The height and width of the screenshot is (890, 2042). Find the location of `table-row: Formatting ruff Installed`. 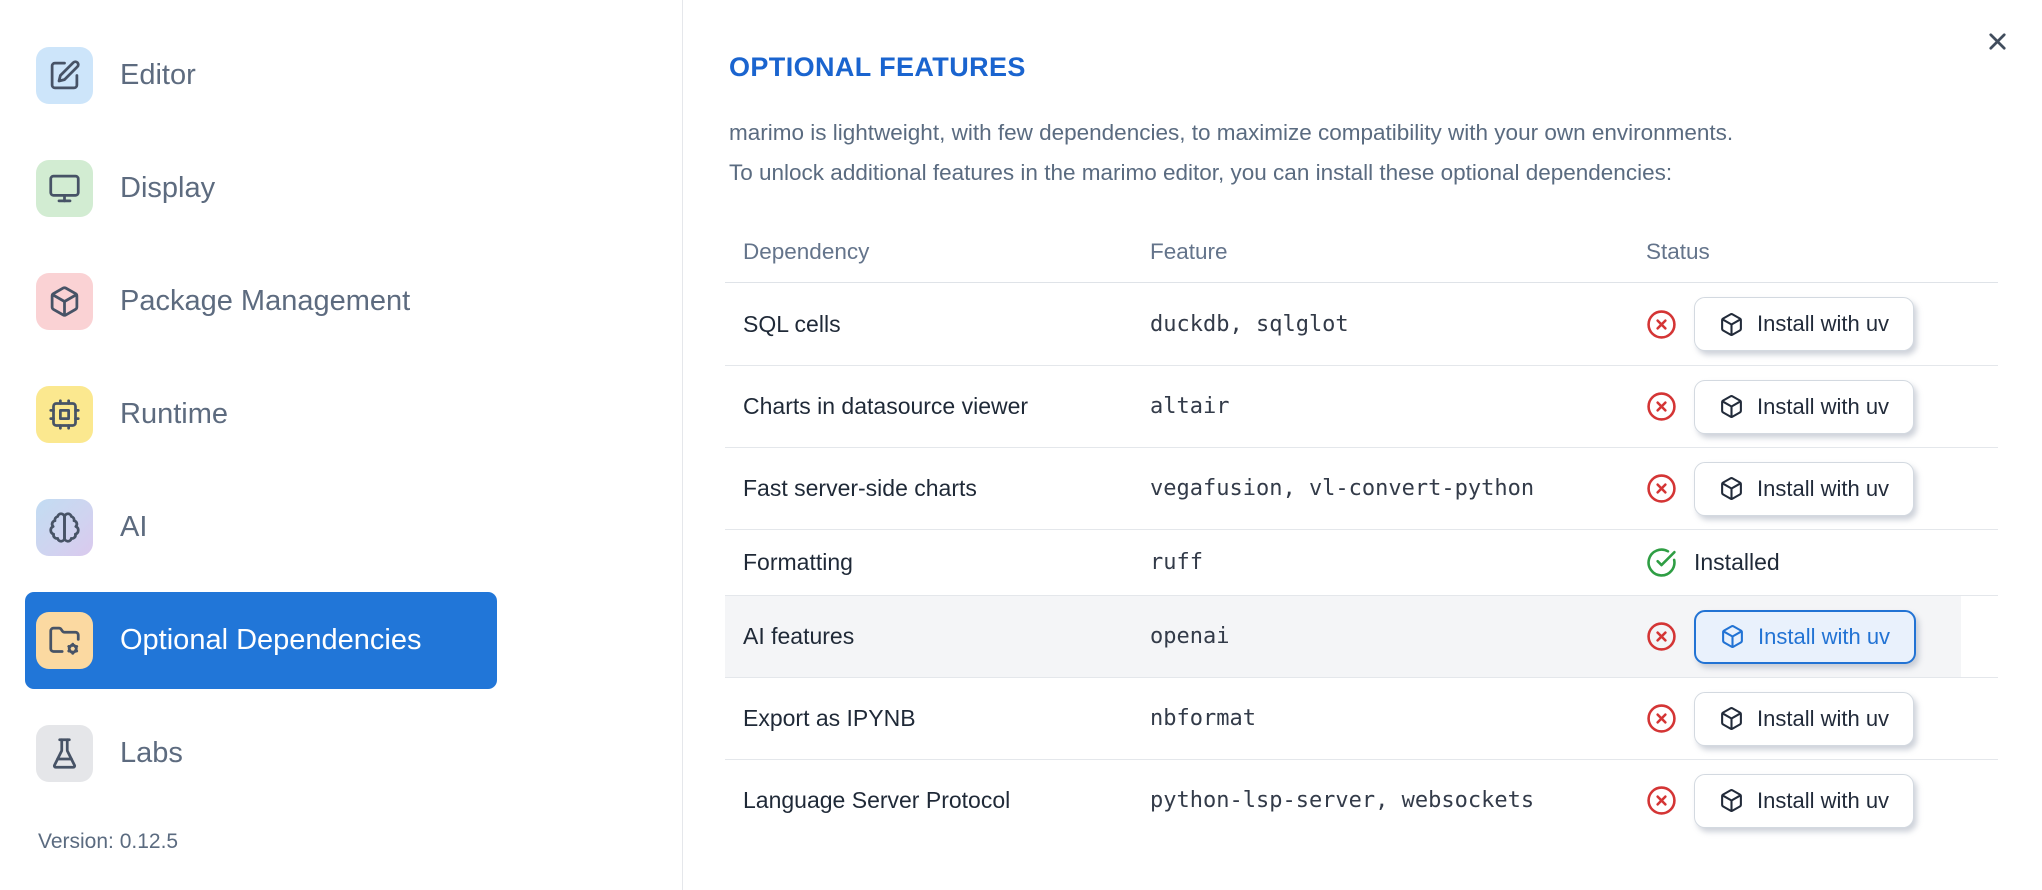

table-row: Formatting ruff Installed is located at coordinates (1361, 562).